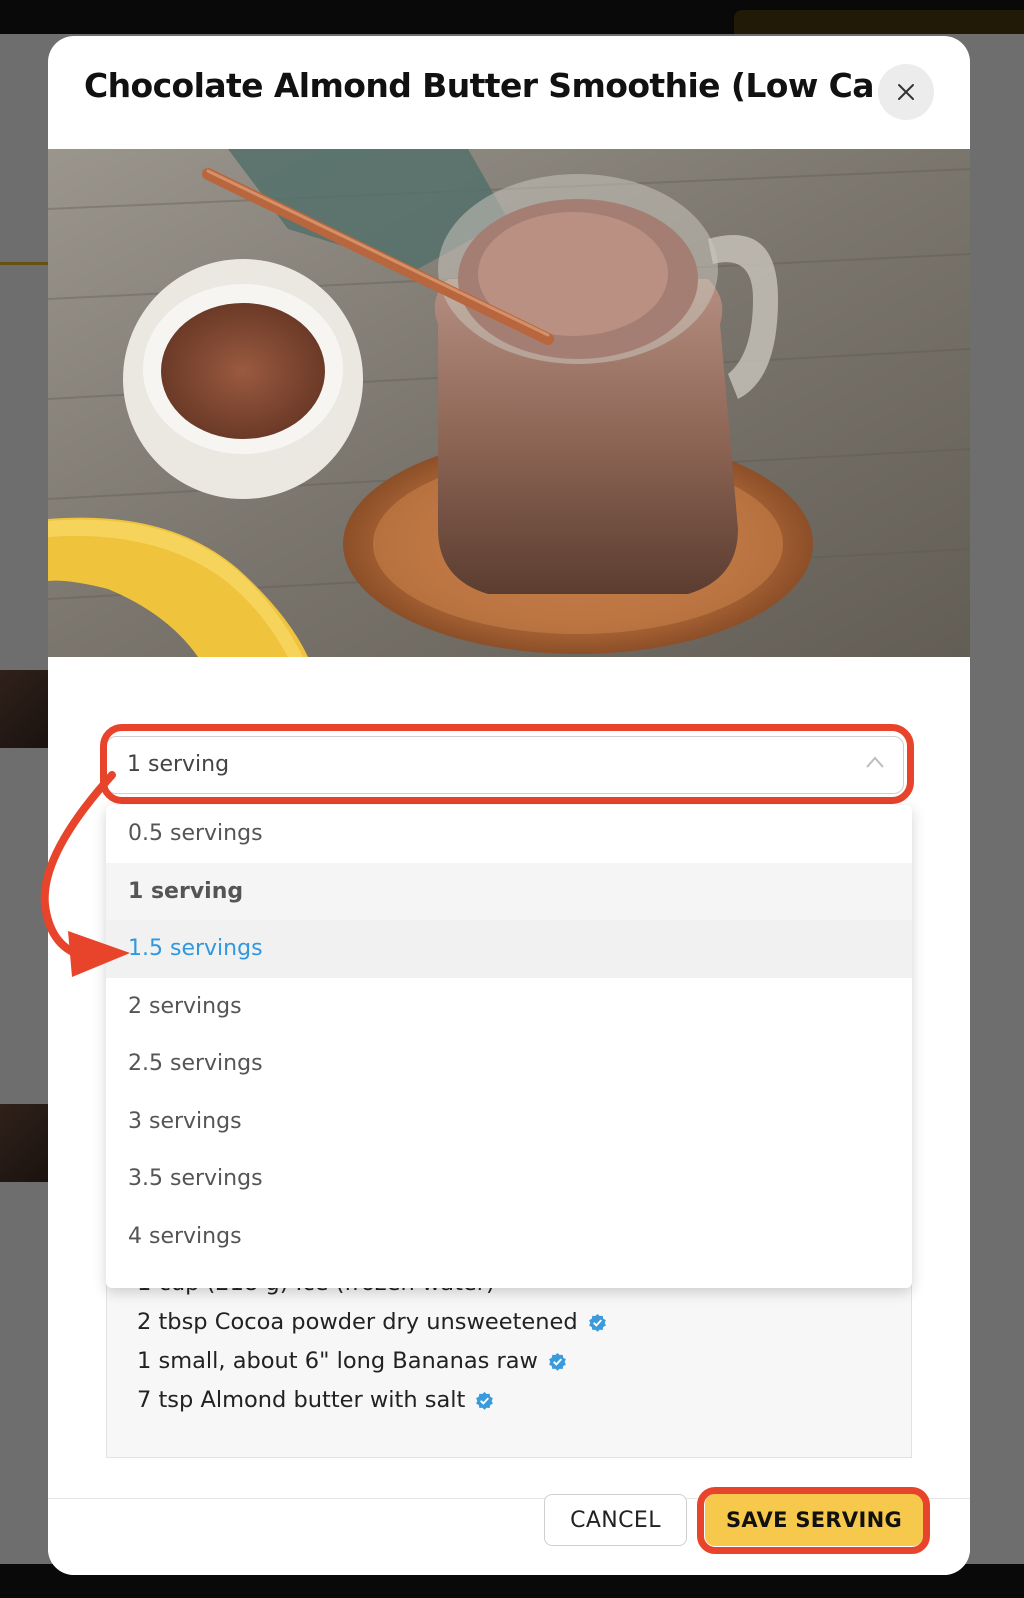  What do you see at coordinates (357, 1322) in the screenshot?
I see `ingredient-text: 2 tbsp Cocoa powder dry unsweetened` at bounding box center [357, 1322].